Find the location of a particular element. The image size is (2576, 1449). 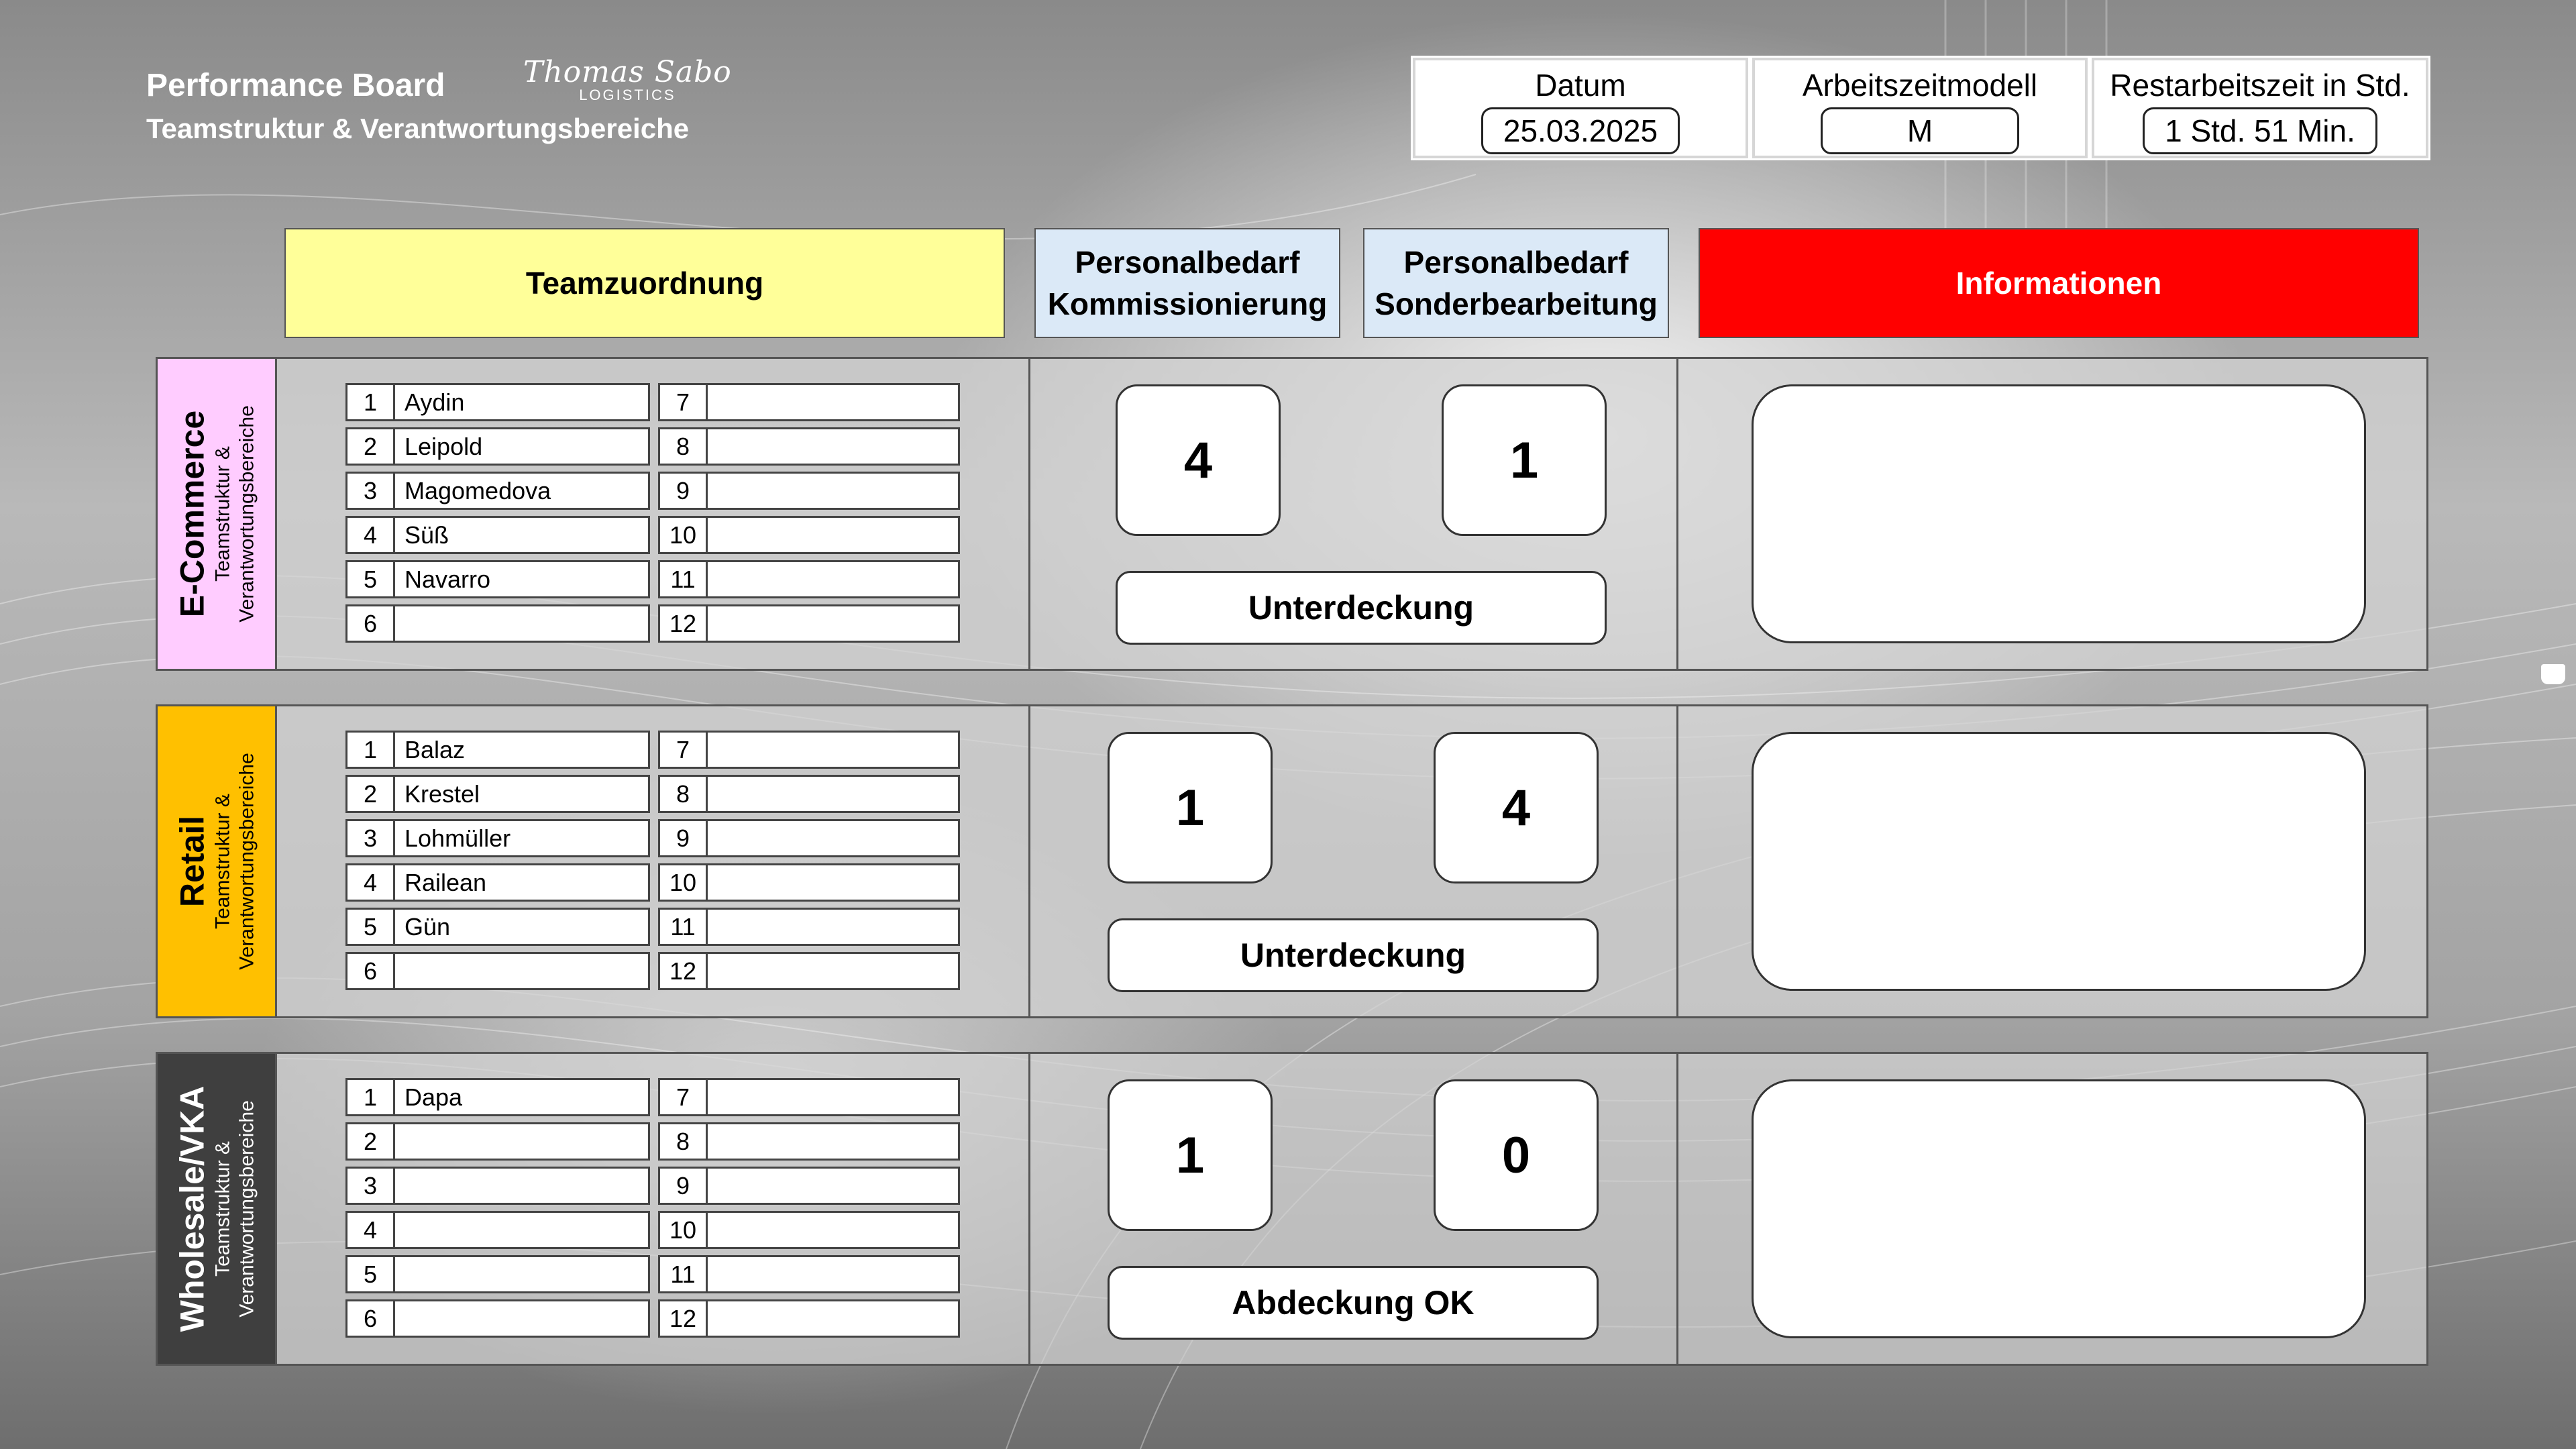

date-box: Datum 25.03.2025 is located at coordinates (1580, 108).